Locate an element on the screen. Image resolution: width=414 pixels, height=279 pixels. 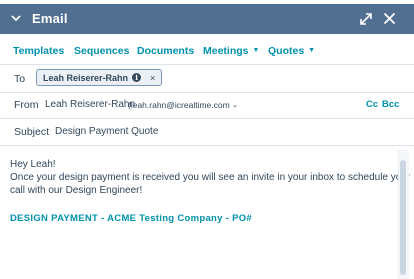
tab-label: Documents is located at coordinates (166, 51).